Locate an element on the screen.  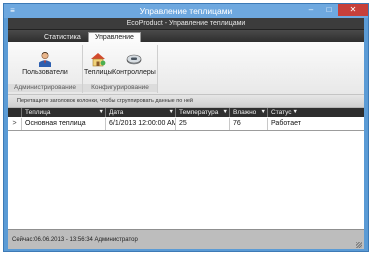
cell-status: Работает is located at coordinates (316, 124).